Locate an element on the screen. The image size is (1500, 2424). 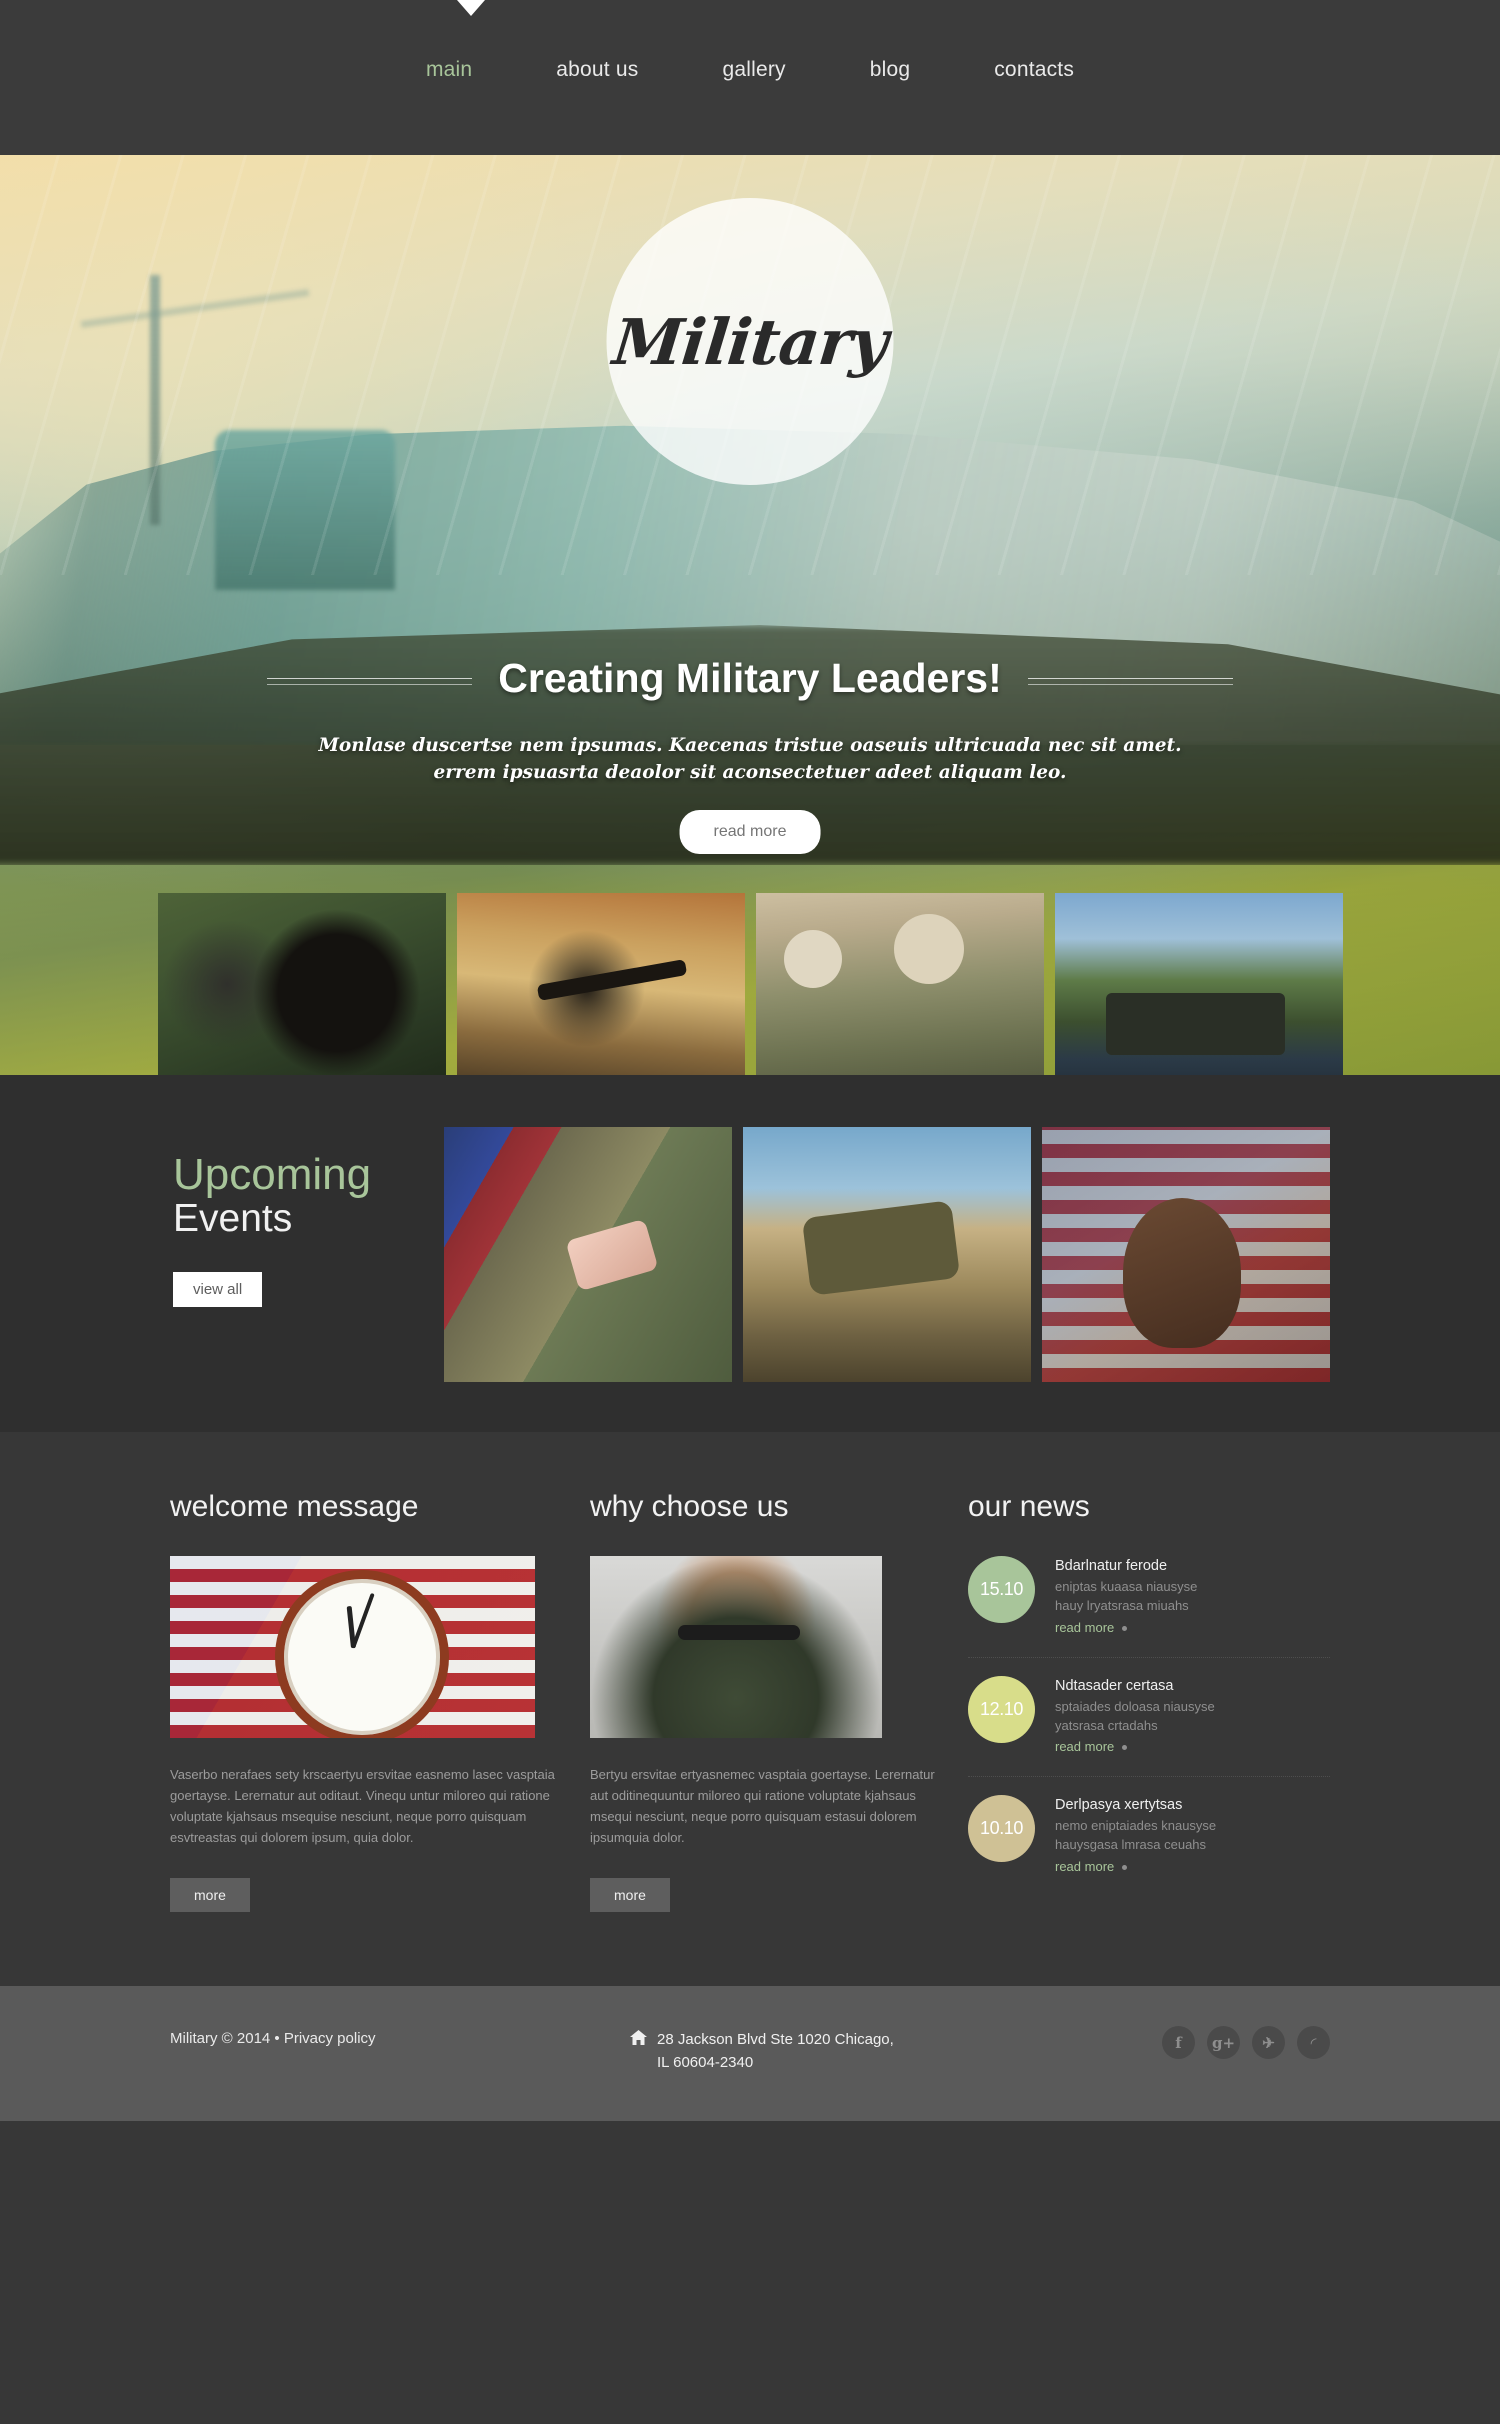
home-icon is located at coordinates (638, 2040).